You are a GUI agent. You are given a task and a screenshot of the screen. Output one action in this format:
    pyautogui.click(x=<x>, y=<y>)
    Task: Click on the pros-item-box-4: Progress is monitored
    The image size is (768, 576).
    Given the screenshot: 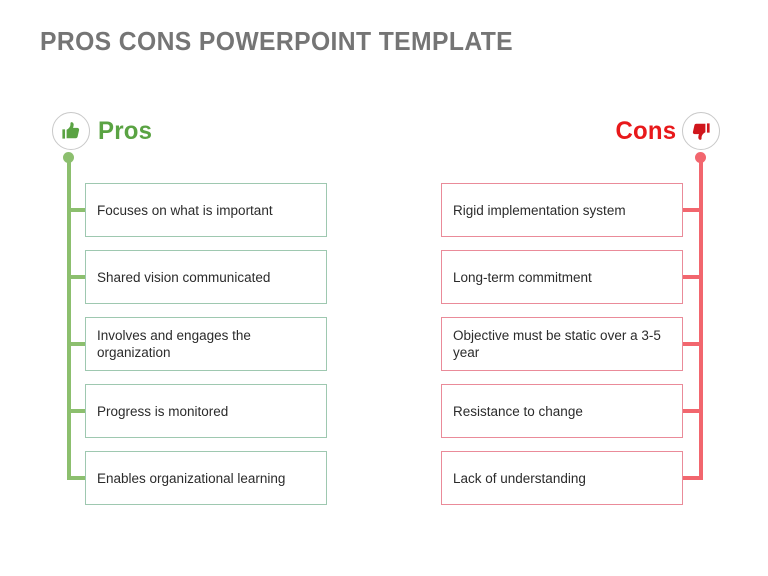 What is the action you would take?
    pyautogui.click(x=206, y=411)
    